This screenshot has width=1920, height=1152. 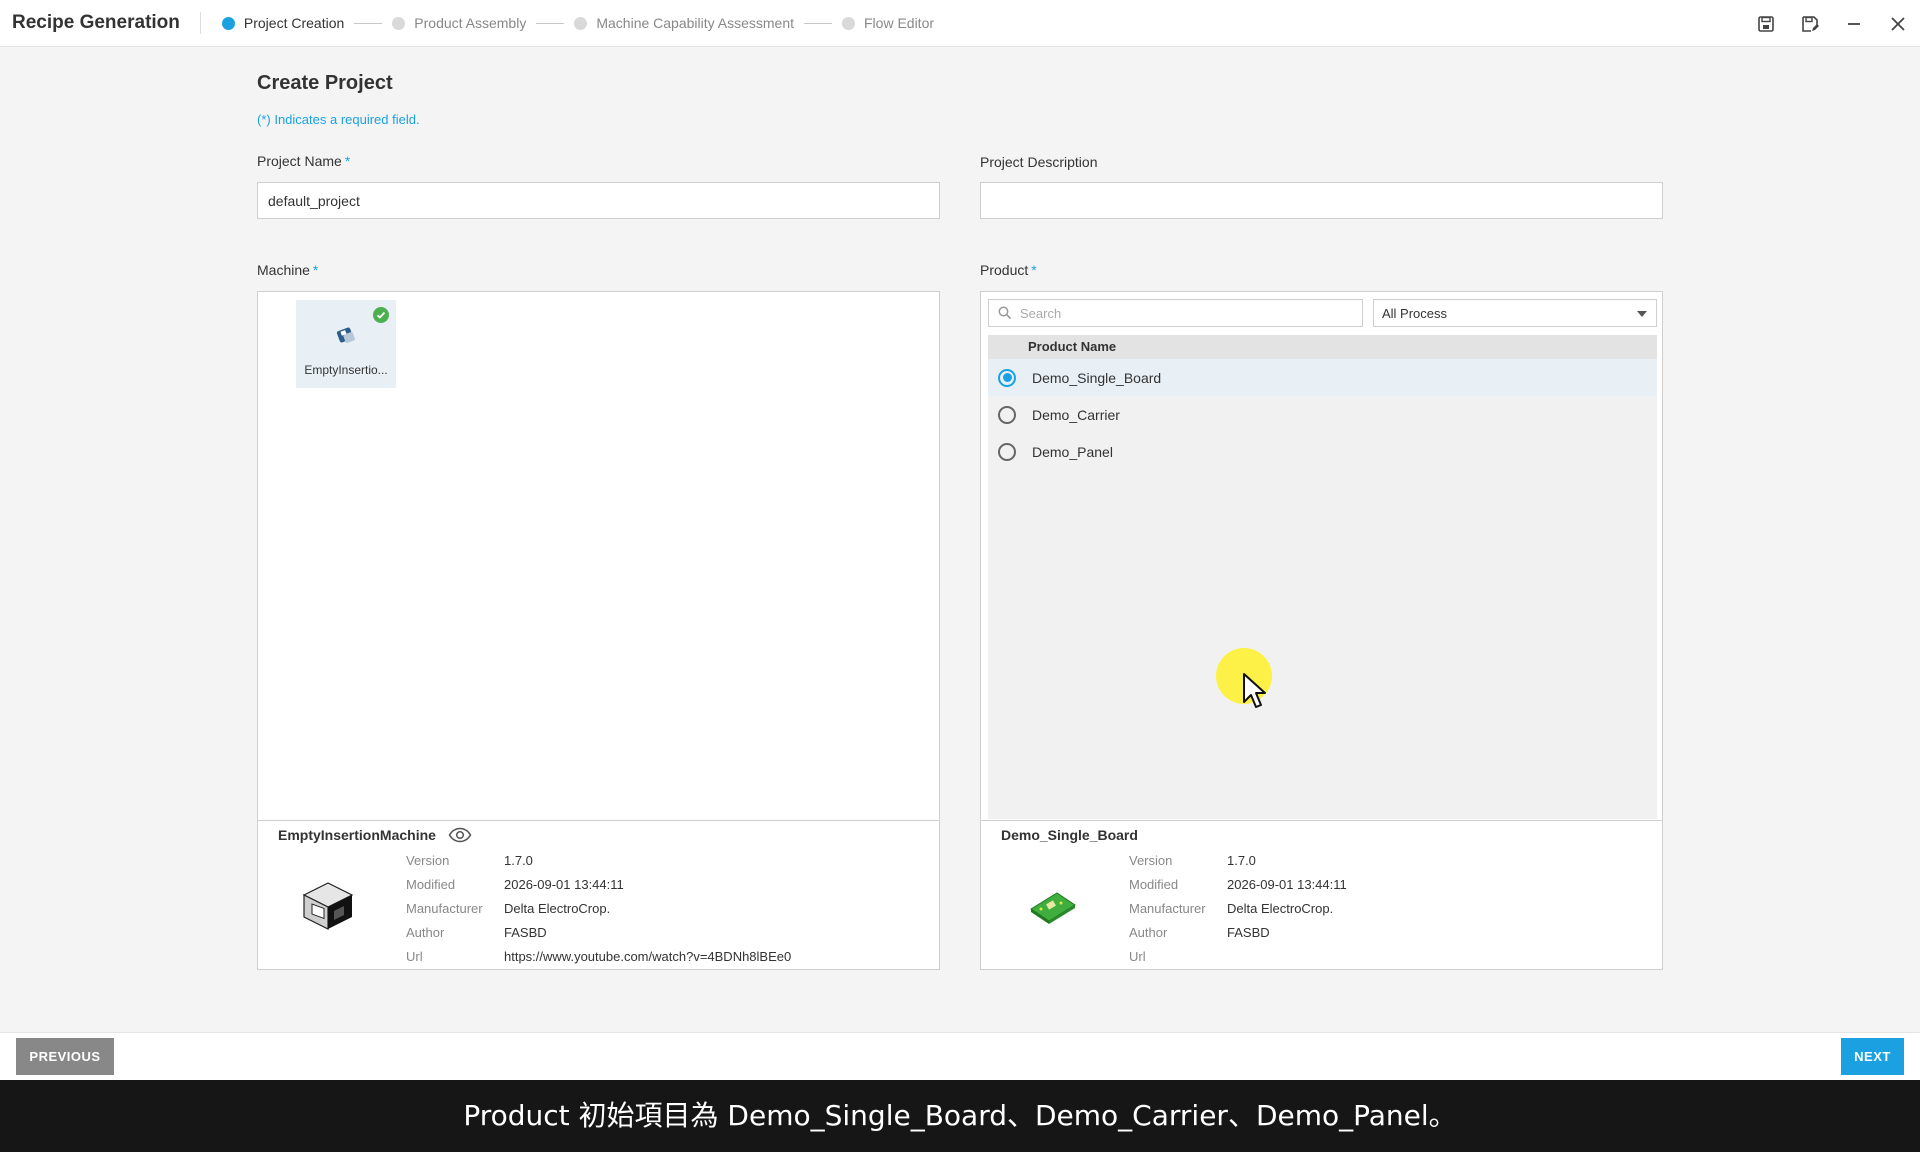 I want to click on product-label-text: Product, so click(x=1004, y=270).